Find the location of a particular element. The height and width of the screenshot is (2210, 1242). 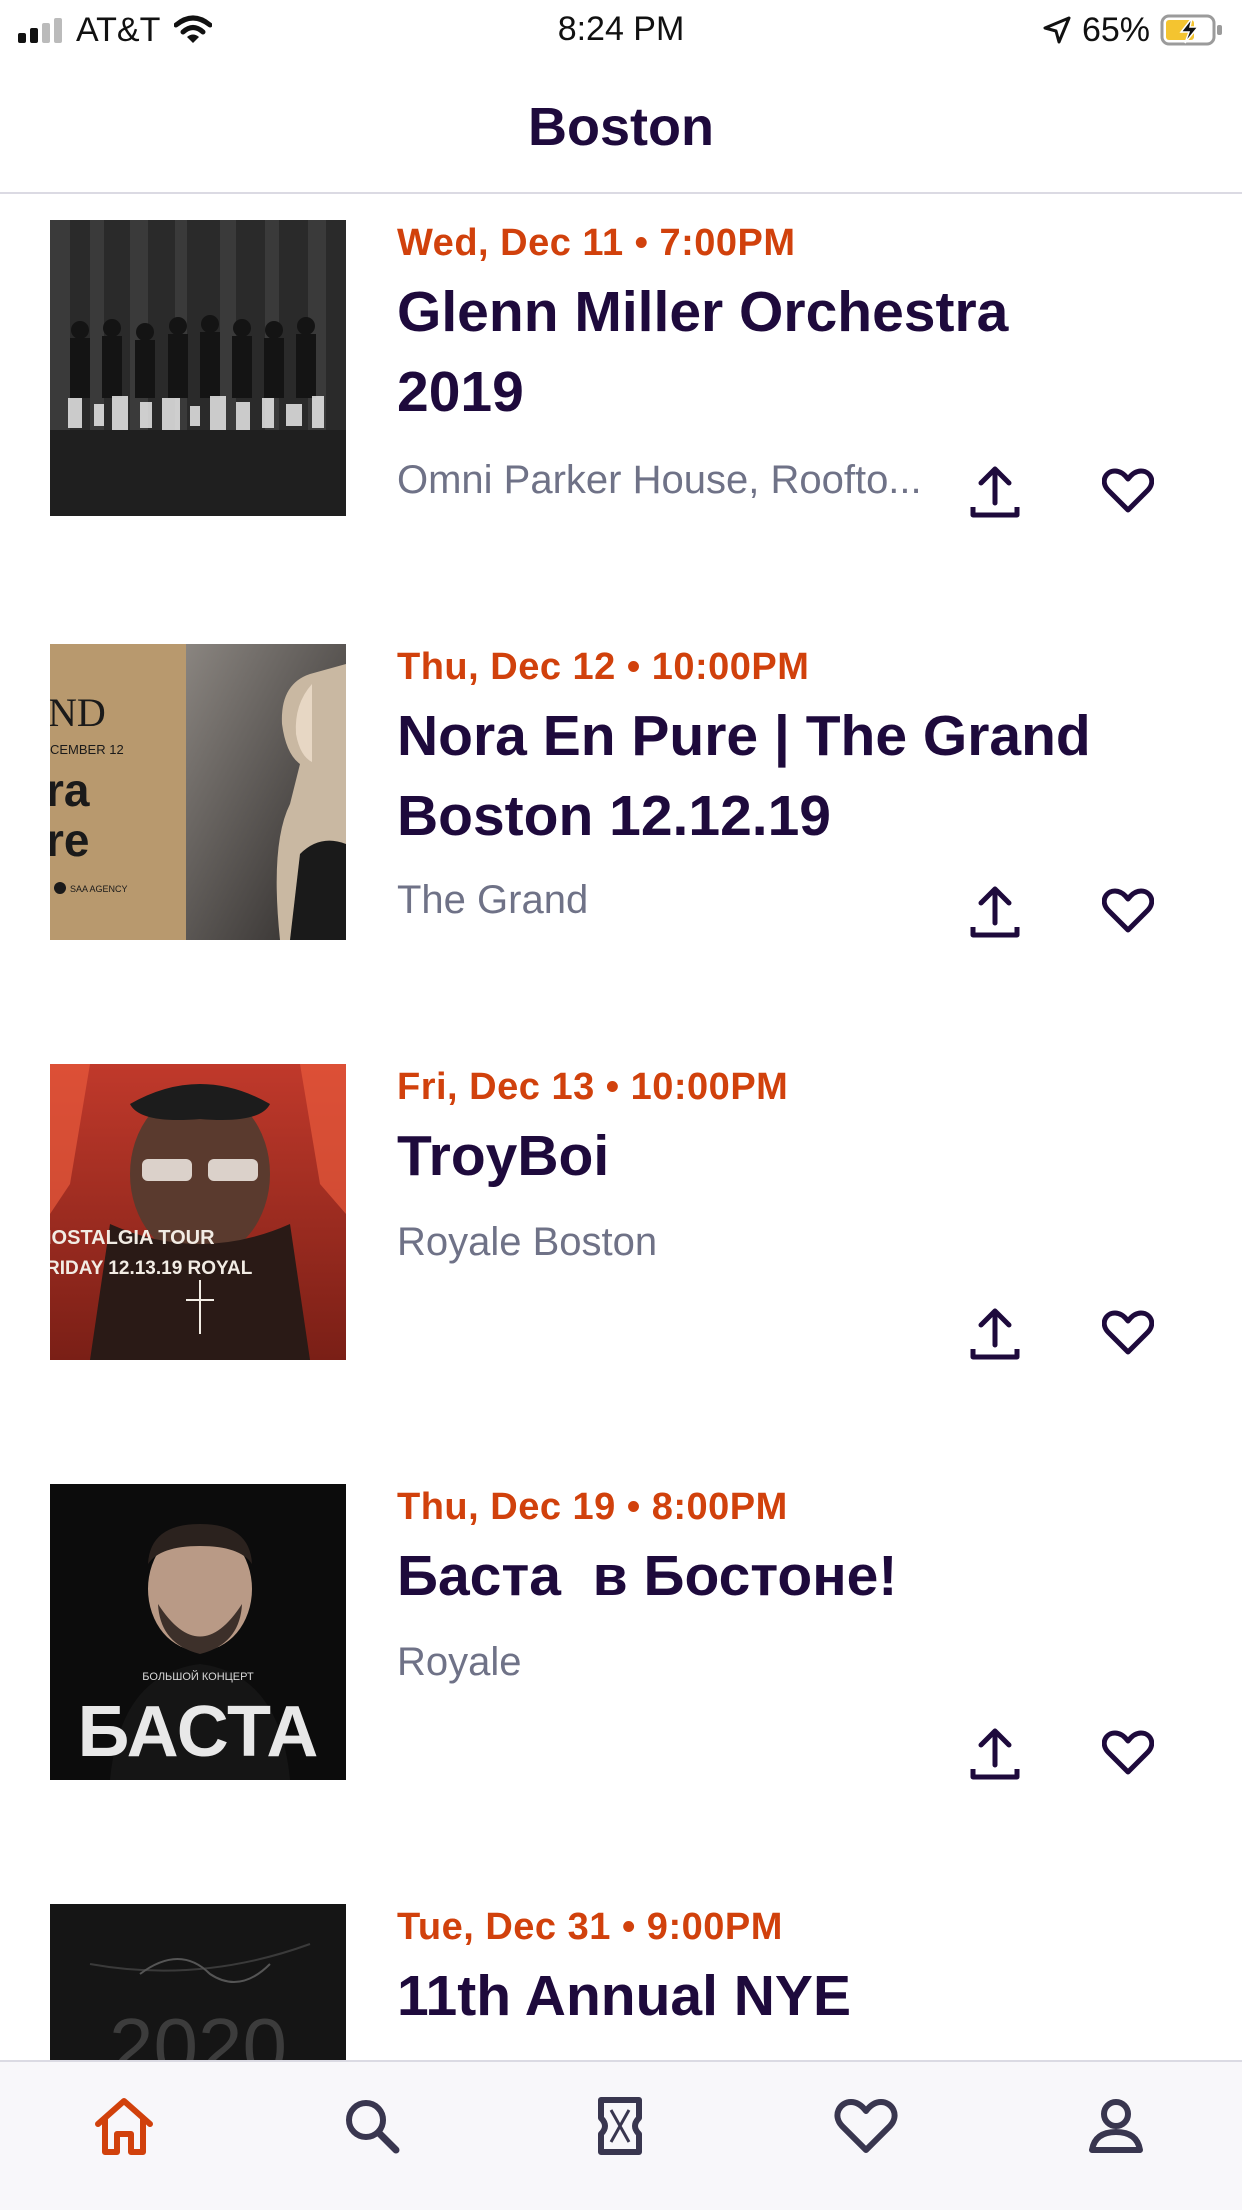

event-venue: Royale Boston is located at coordinates (527, 1242).